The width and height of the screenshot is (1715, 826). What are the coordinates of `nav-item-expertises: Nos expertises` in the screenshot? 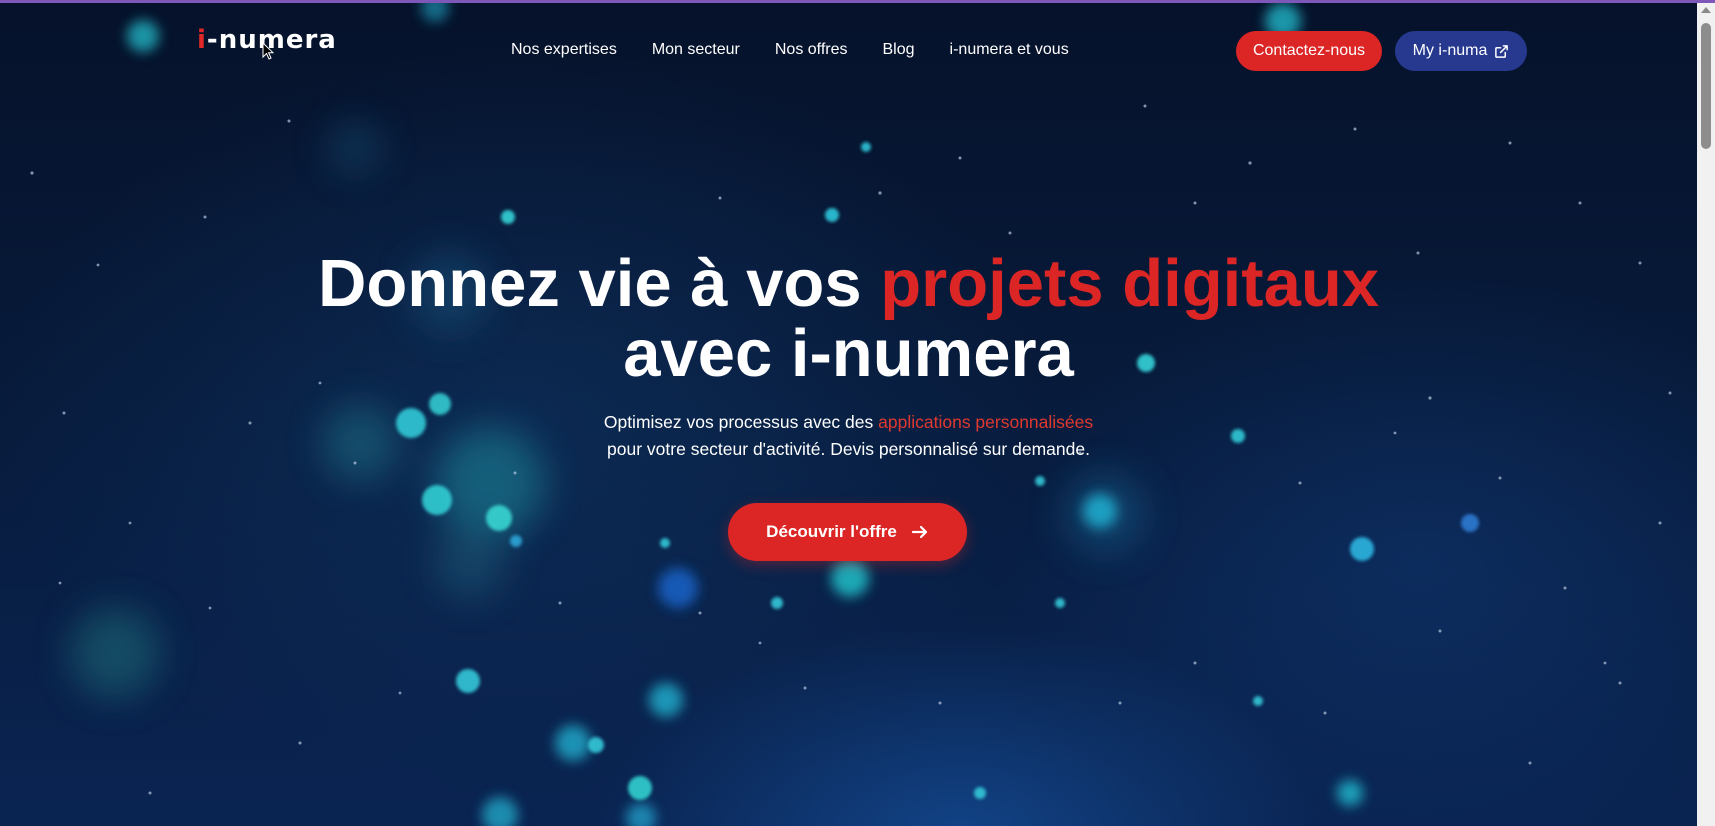 It's located at (564, 50).